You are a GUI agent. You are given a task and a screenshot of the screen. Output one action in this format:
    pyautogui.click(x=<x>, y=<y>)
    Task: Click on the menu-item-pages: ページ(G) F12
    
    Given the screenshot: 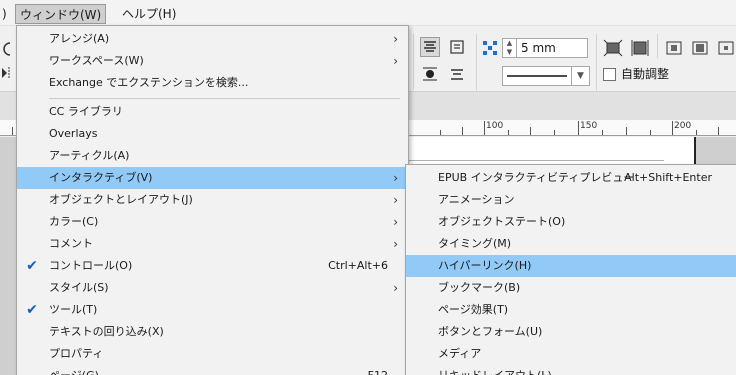 What is the action you would take?
    pyautogui.click(x=212, y=370)
    